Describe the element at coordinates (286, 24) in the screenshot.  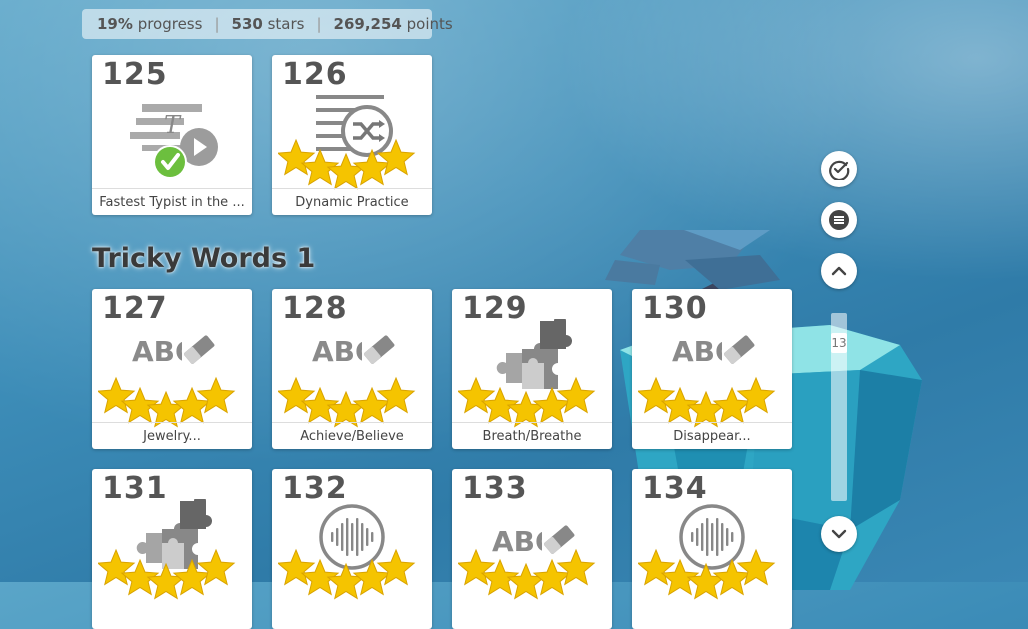
I see `stars-label: stars` at that location.